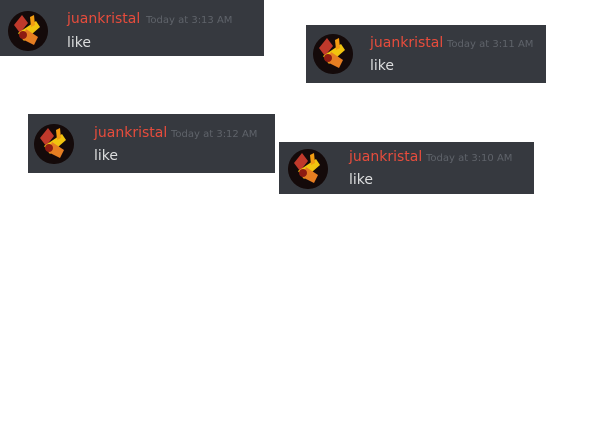  Describe the element at coordinates (469, 158) in the screenshot. I see `timestamp: Today at 3:10 AM` at that location.